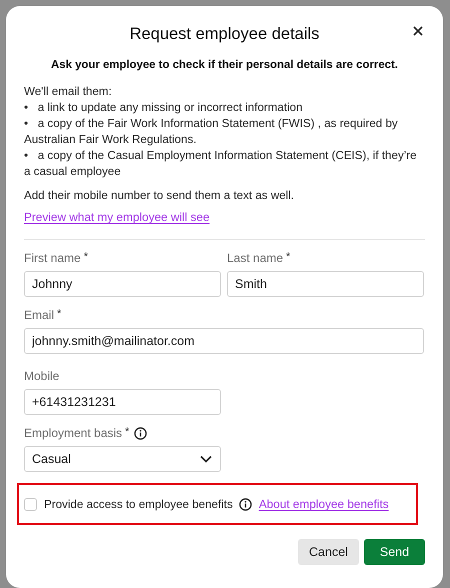 This screenshot has height=588, width=450. I want to click on field-label: Last name, so click(255, 258).